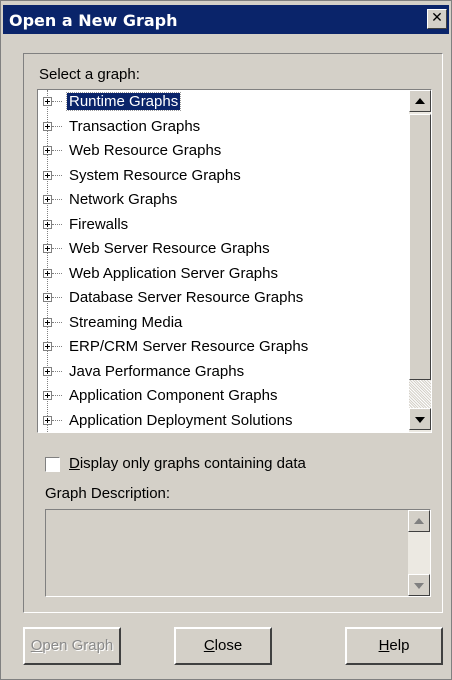 This screenshot has width=452, height=680. What do you see at coordinates (209, 645) in the screenshot?
I see `accel-c: C` at bounding box center [209, 645].